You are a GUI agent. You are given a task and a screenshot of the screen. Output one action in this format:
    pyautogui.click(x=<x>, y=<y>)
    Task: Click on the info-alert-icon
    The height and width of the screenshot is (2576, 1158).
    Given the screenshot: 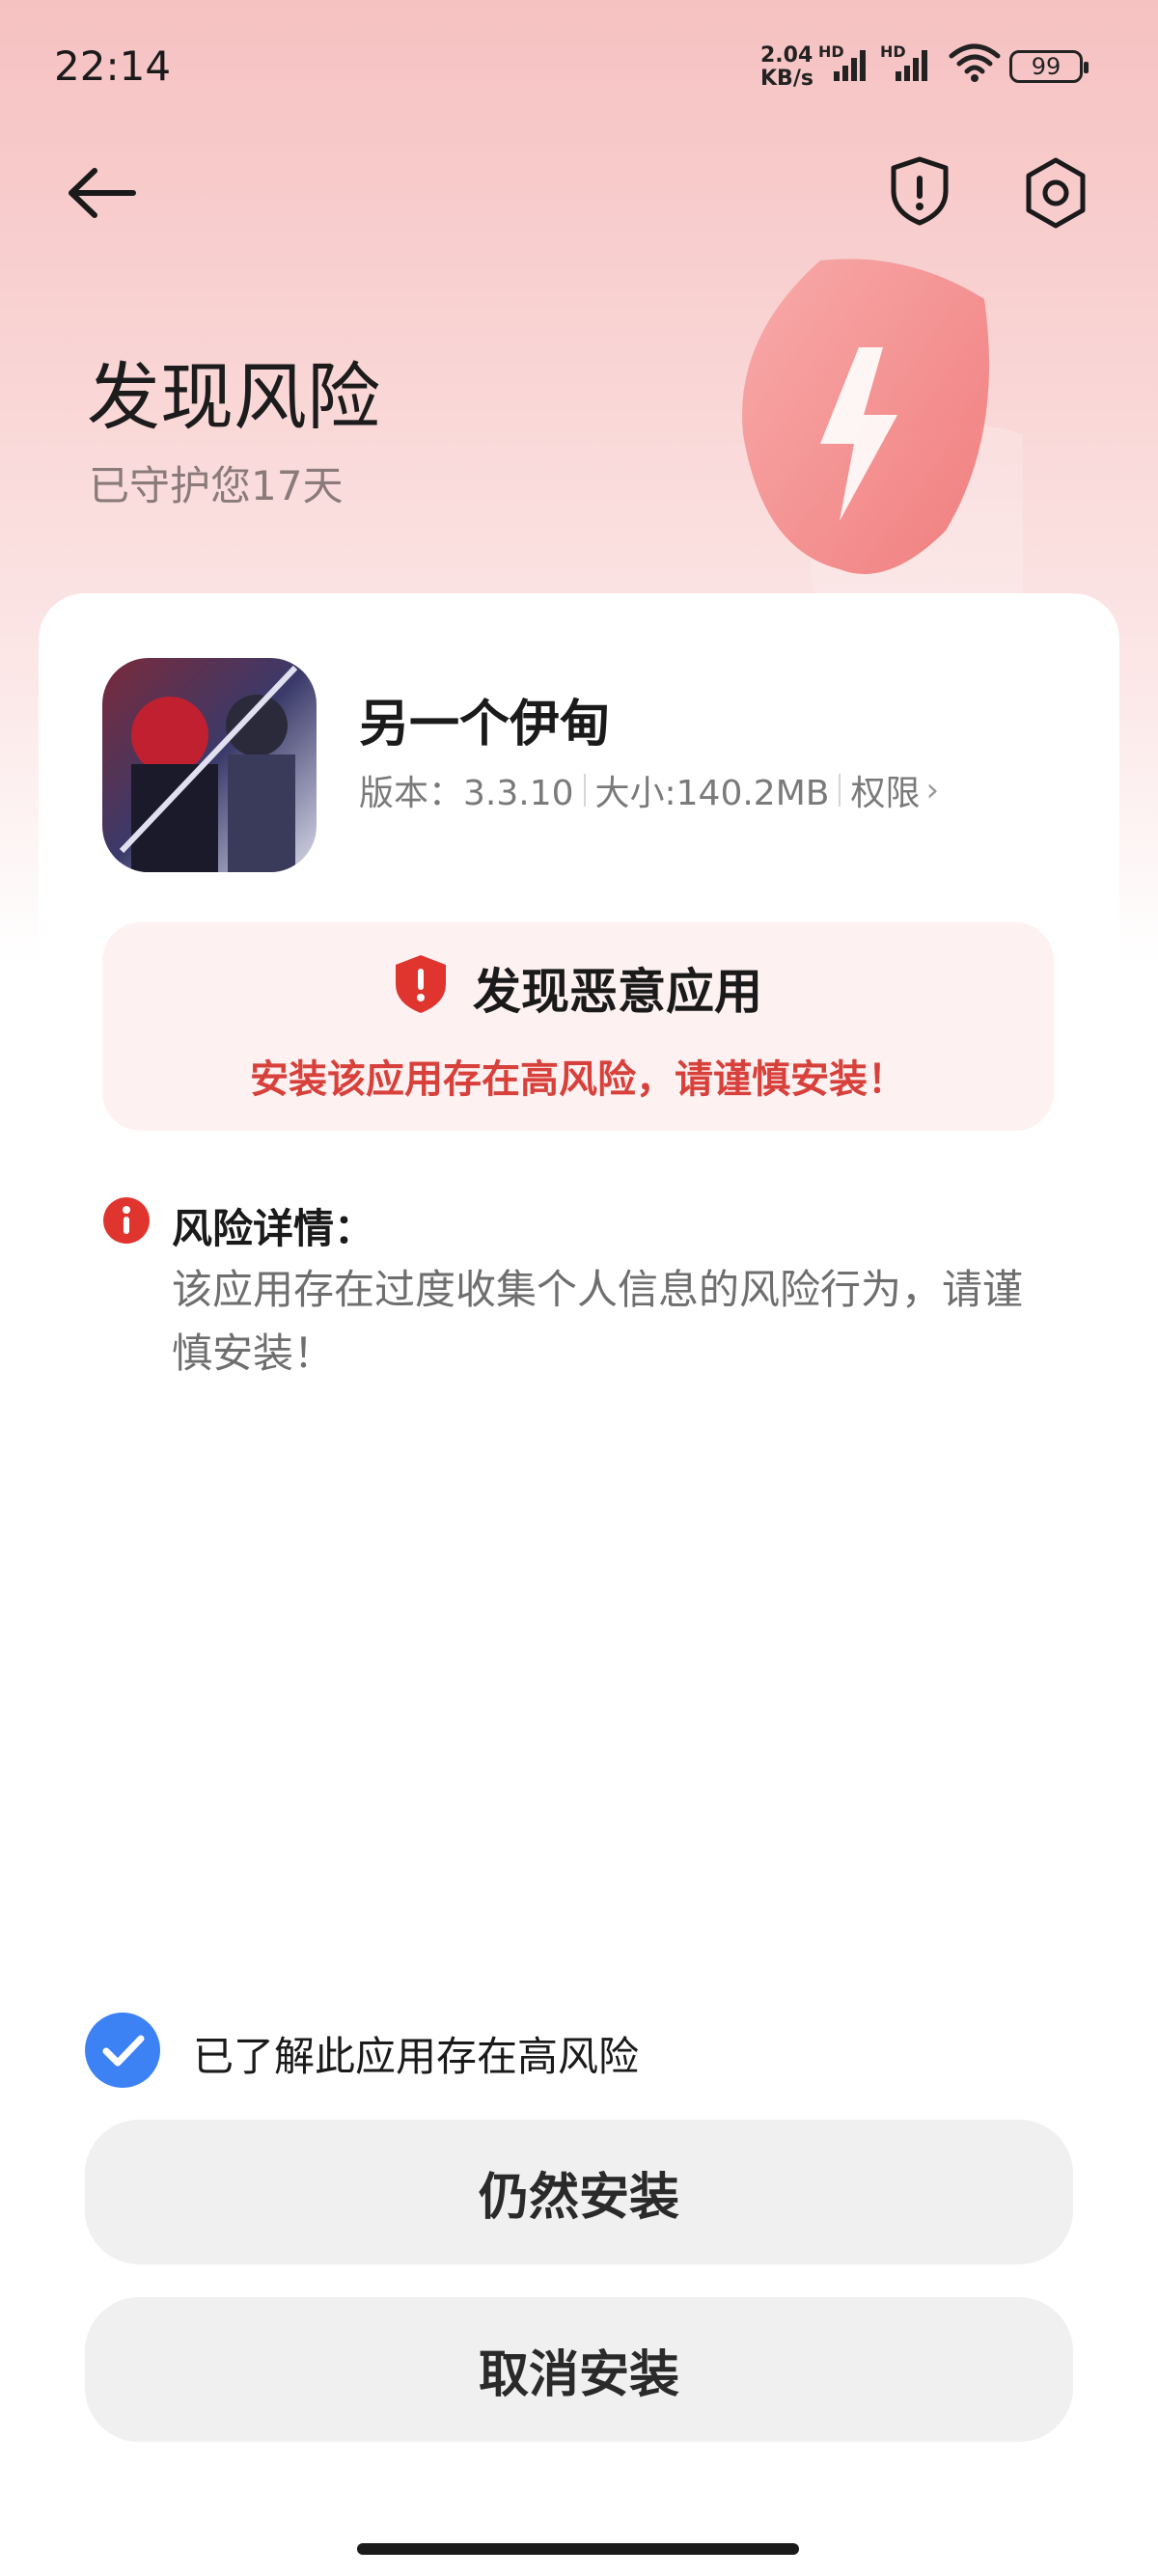 What is the action you would take?
    pyautogui.click(x=126, y=1220)
    